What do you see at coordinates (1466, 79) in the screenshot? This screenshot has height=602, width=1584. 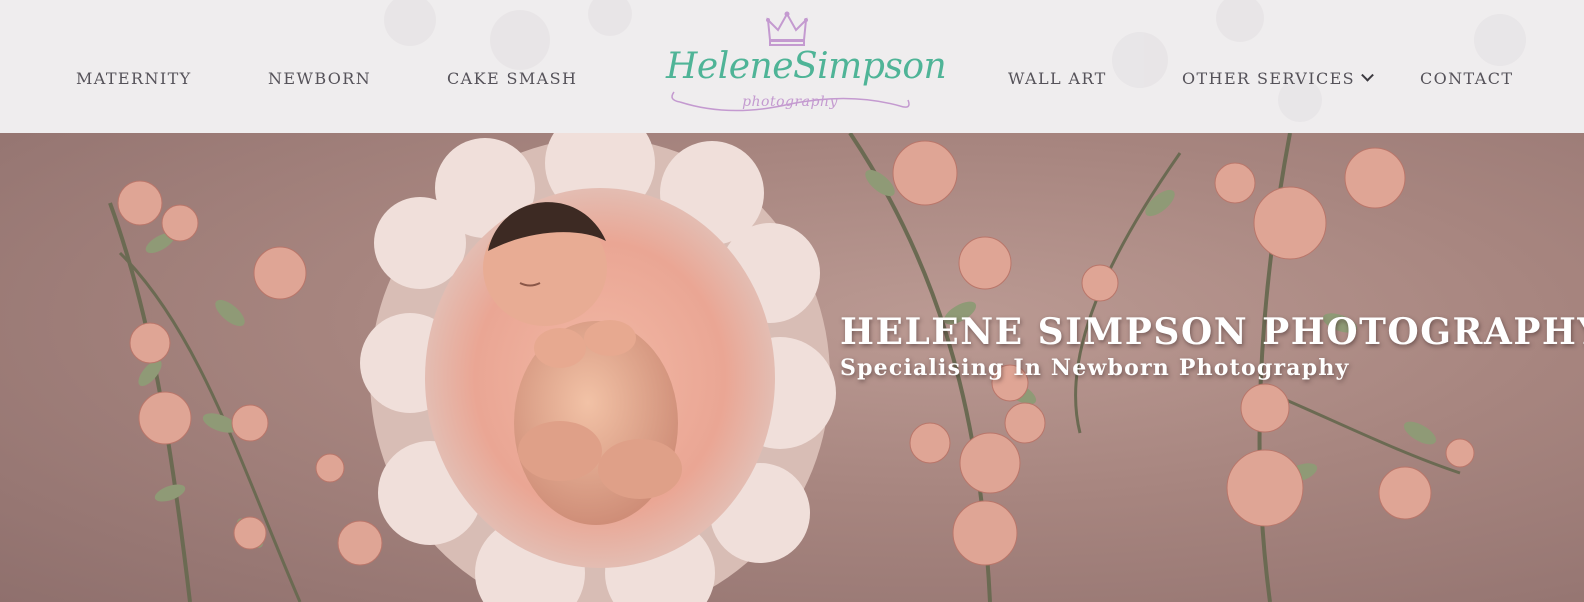 I see `nav-contact: CONTACT` at bounding box center [1466, 79].